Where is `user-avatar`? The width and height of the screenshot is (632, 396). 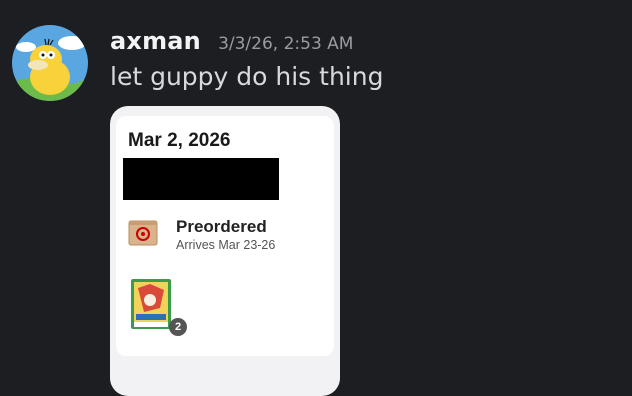 user-avatar is located at coordinates (50, 63).